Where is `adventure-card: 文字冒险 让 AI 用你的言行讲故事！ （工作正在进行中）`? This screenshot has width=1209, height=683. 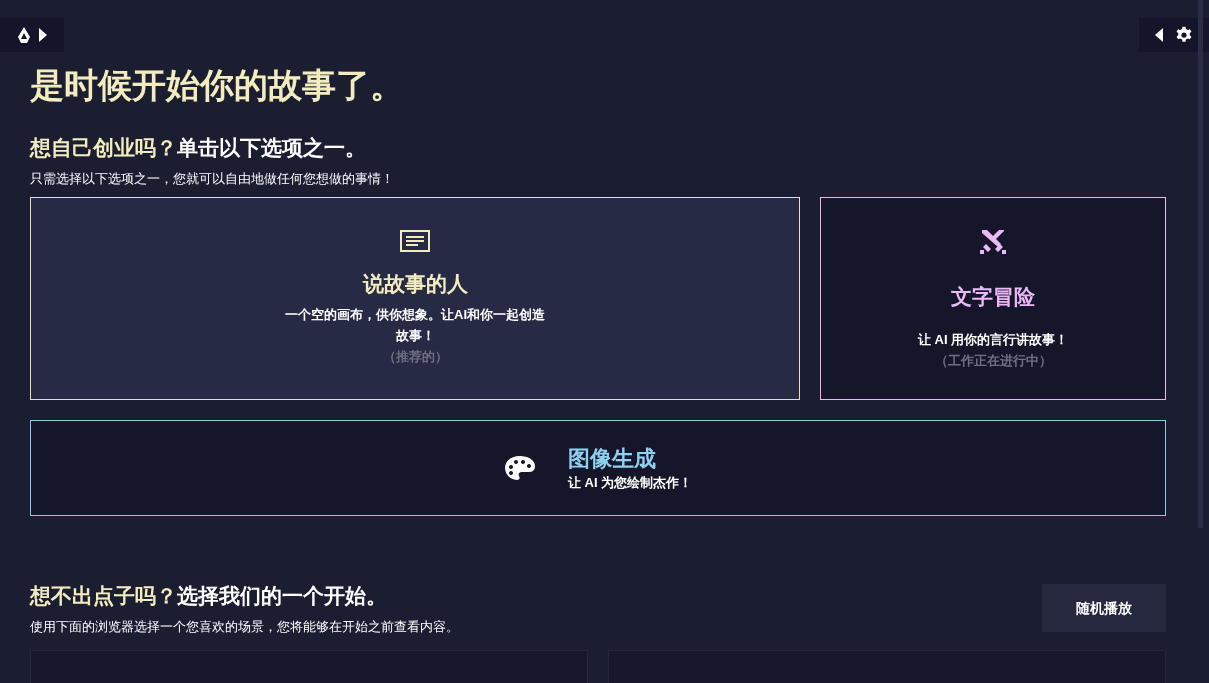 adventure-card: 文字冒险 让 AI 用你的言行讲故事！ （工作正在进行中） is located at coordinates (993, 298).